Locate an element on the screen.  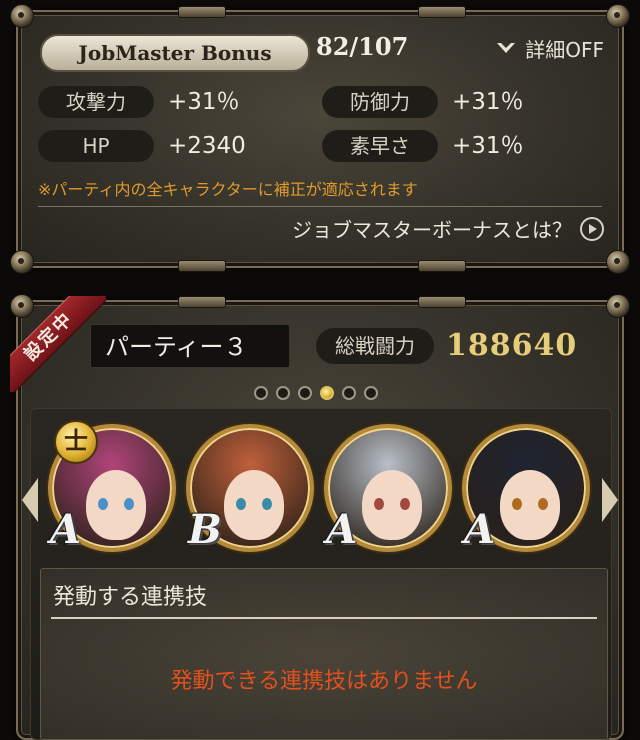
stat-label-speed: 素早さ is located at coordinates (380, 146).